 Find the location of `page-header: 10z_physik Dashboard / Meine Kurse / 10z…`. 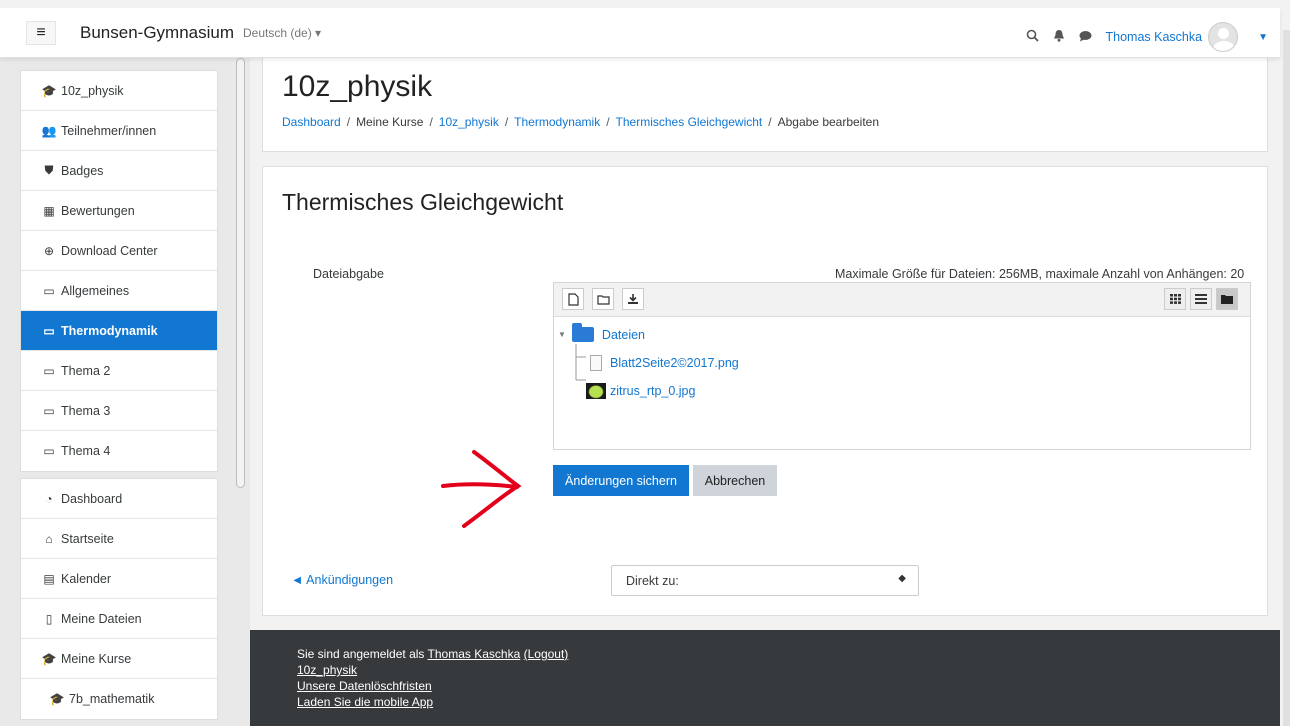

page-header: 10z_physik Dashboard / Meine Kurse / 10z… is located at coordinates (765, 105).